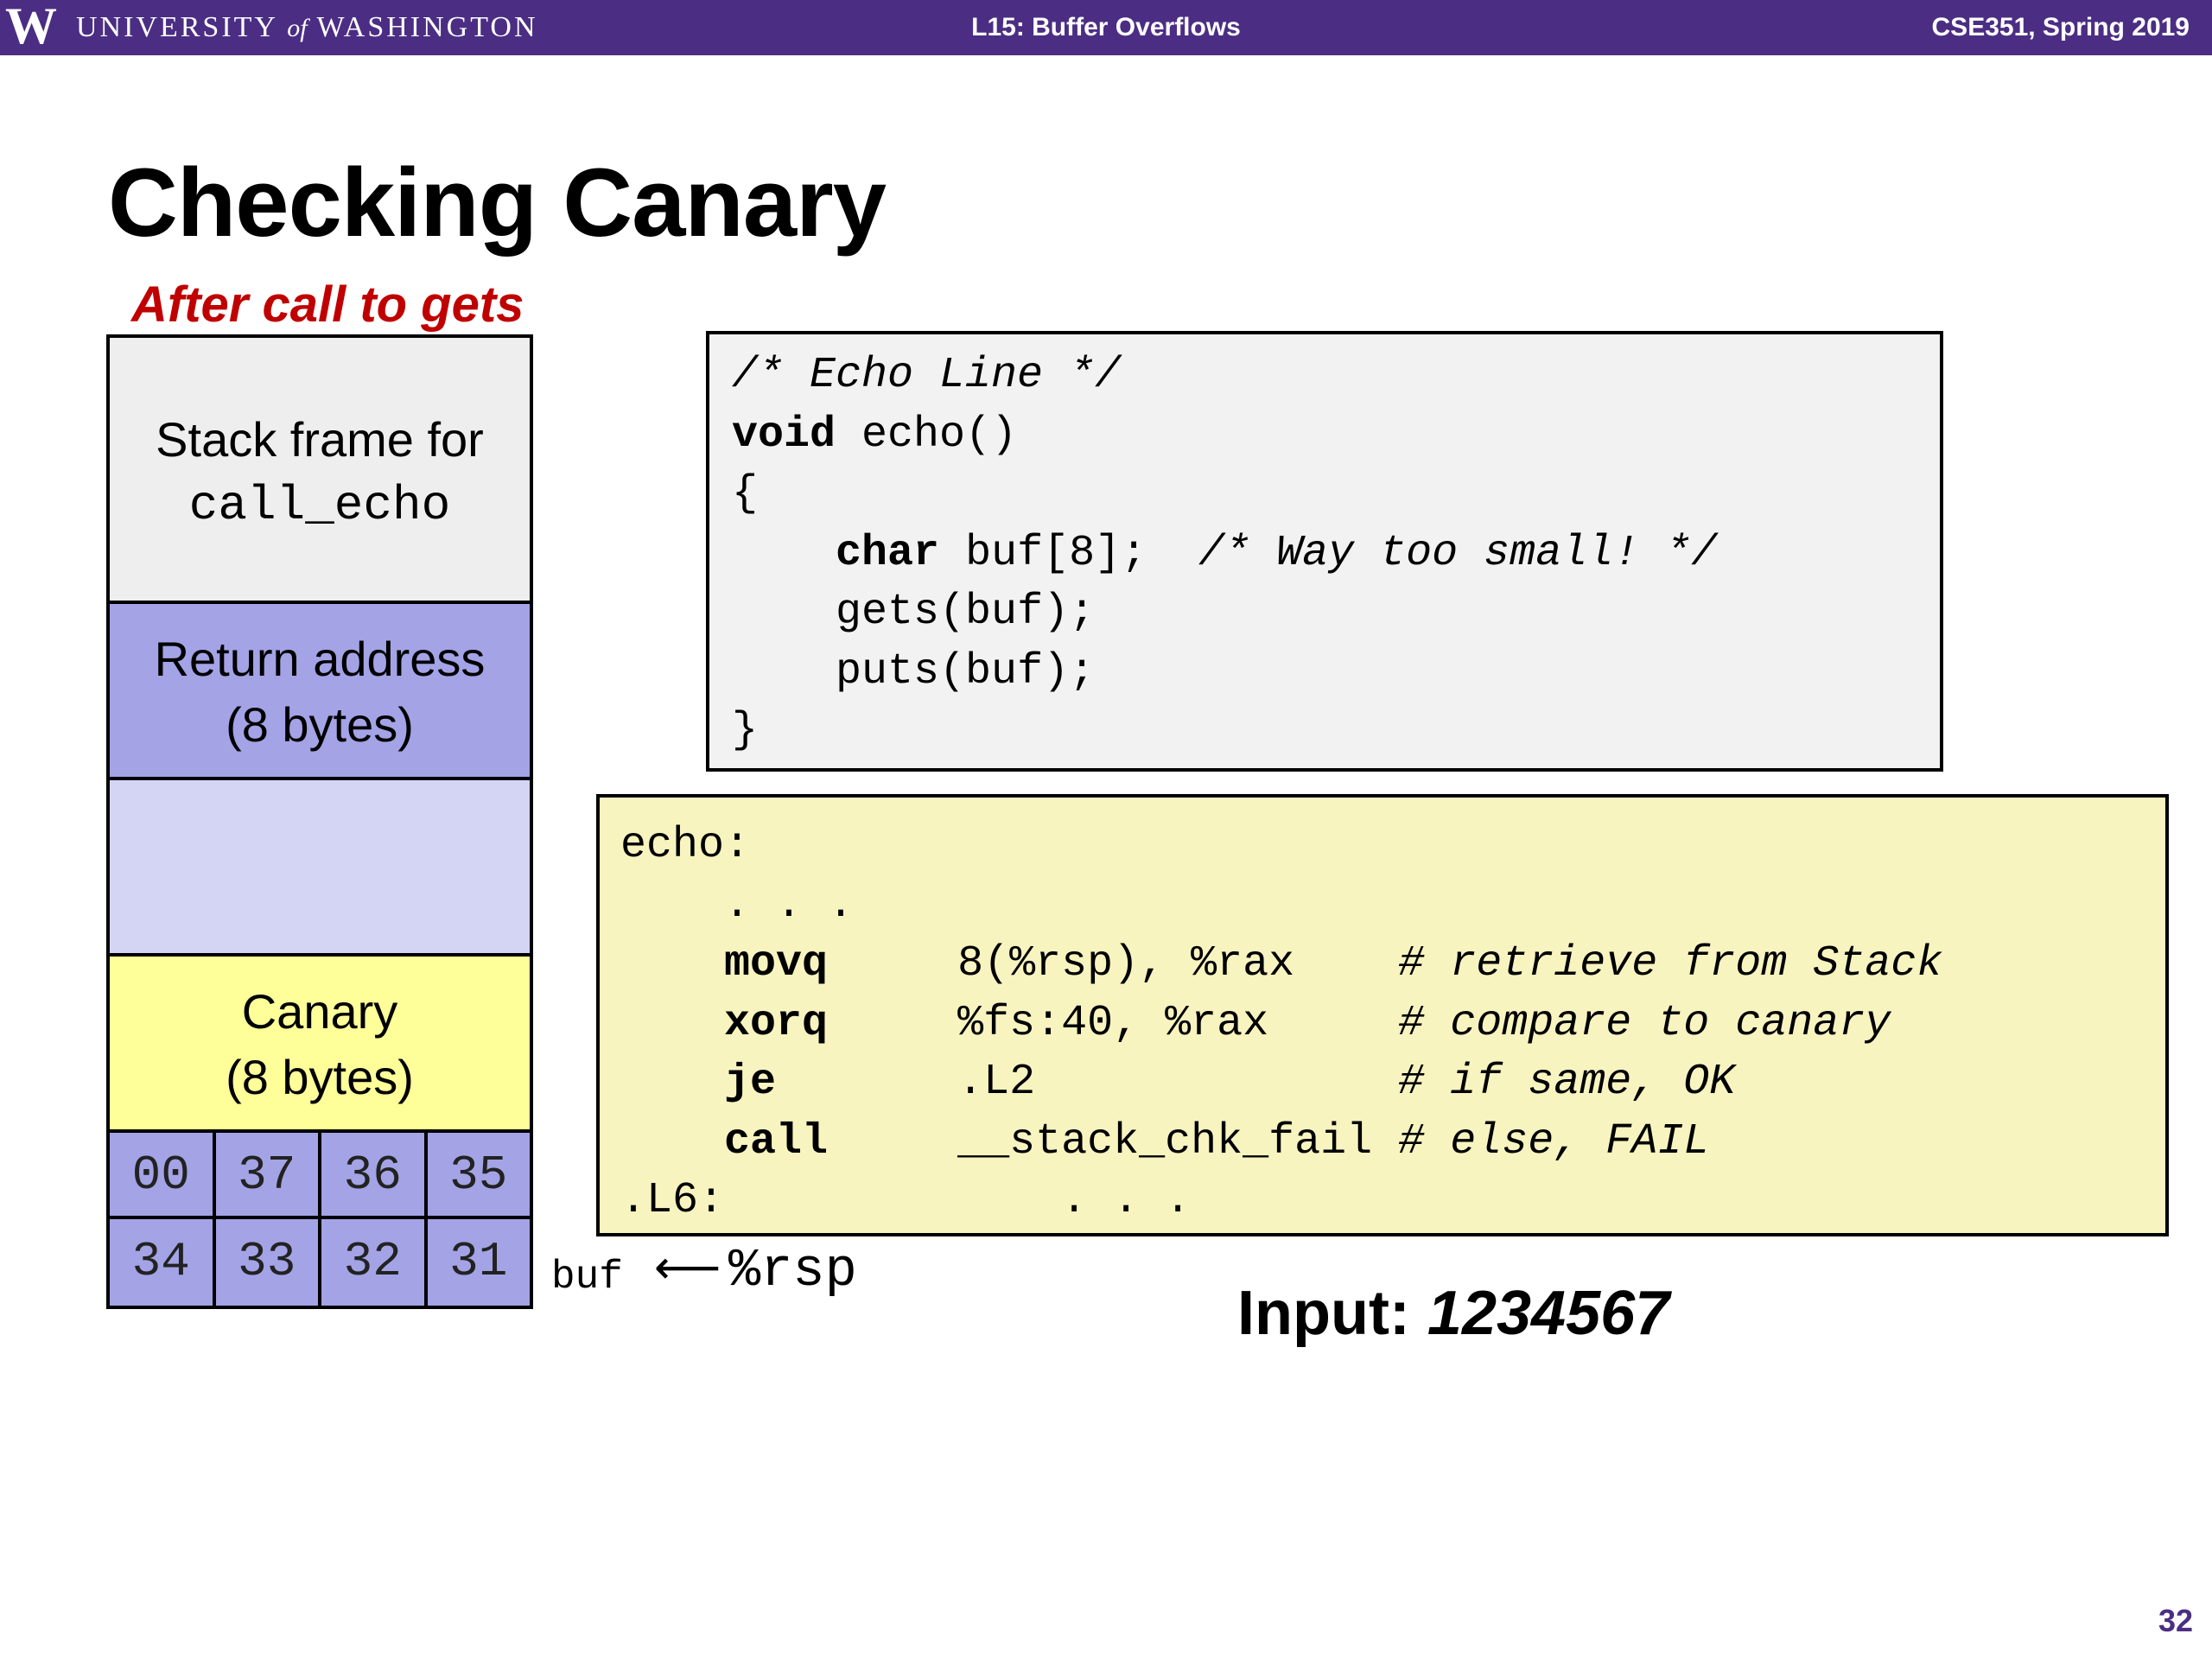 The width and height of the screenshot is (2212, 1659). Describe the element at coordinates (319, 1043) in the screenshot. I see `stack-canary: Canary (8 bytes)` at that location.